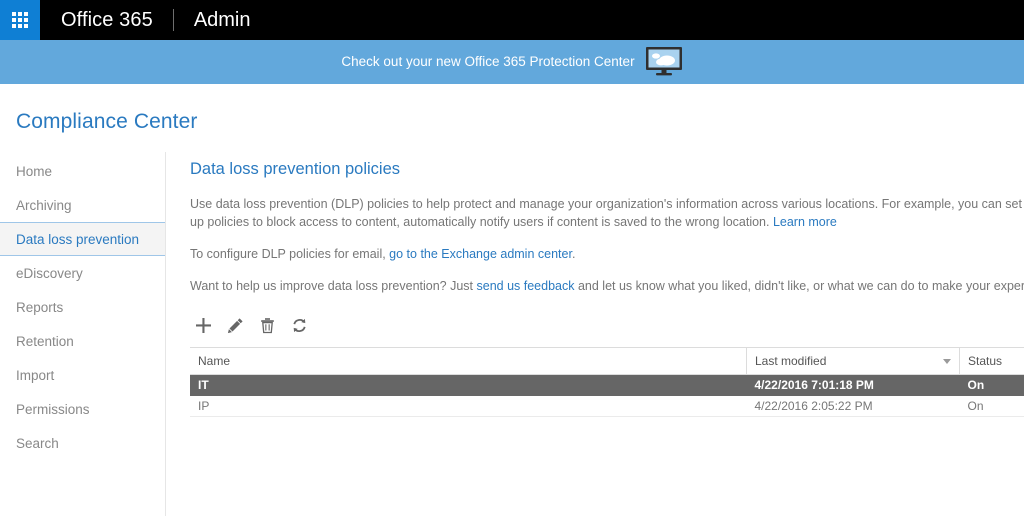 This screenshot has height=516, width=1024. Describe the element at coordinates (664, 62) in the screenshot. I see `monitor-cloud-icon` at that location.